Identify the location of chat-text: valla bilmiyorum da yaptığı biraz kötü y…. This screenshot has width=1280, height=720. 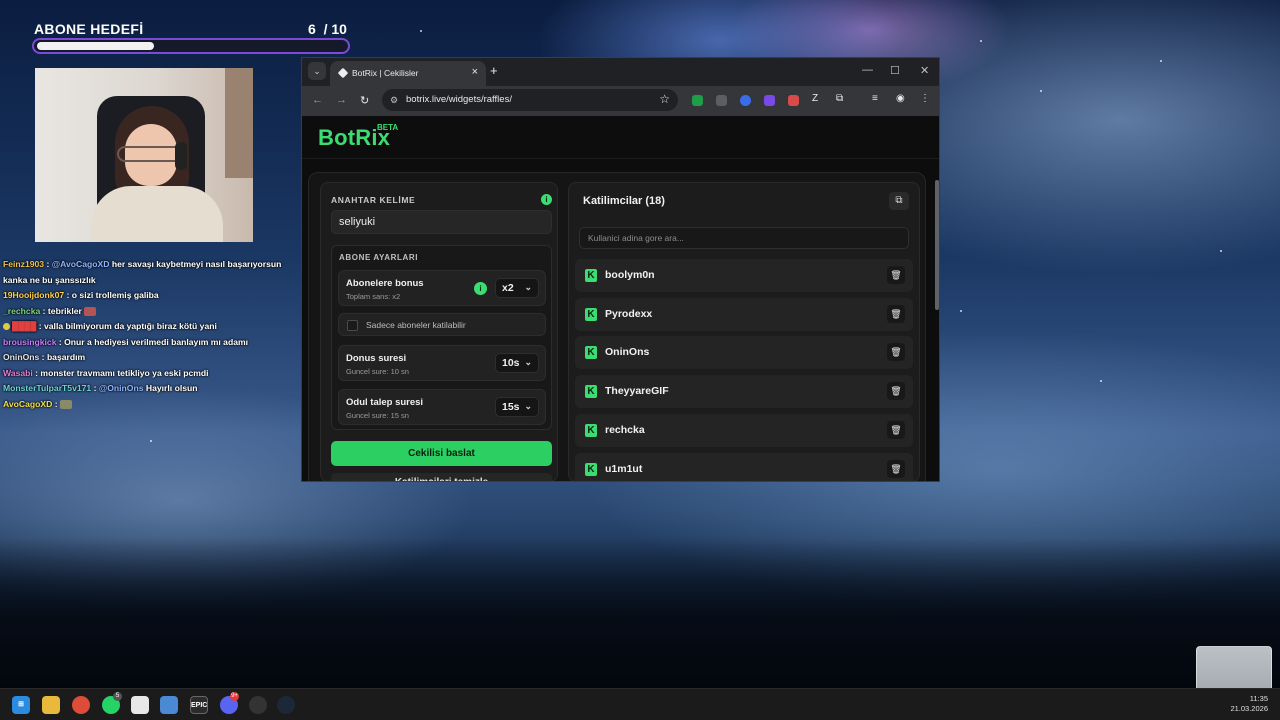
(130, 326).